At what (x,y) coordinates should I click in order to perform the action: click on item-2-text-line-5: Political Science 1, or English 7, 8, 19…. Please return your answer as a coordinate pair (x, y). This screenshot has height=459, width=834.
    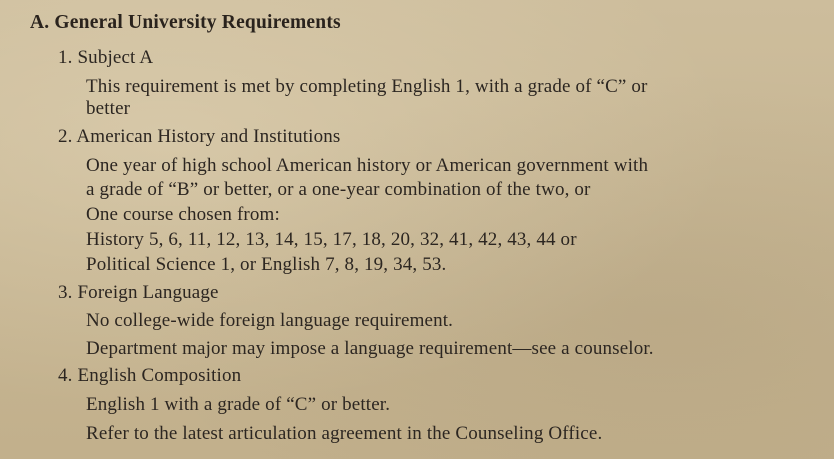
    Looking at the image, I should click on (266, 264).